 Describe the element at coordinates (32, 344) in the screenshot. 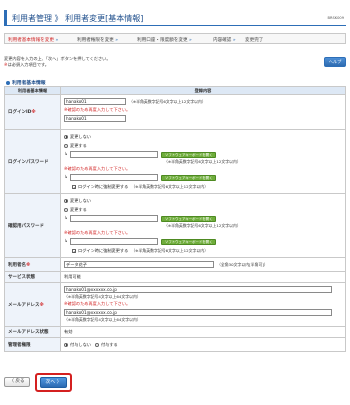

I see `admin-rights-label: 管理者権限` at that location.